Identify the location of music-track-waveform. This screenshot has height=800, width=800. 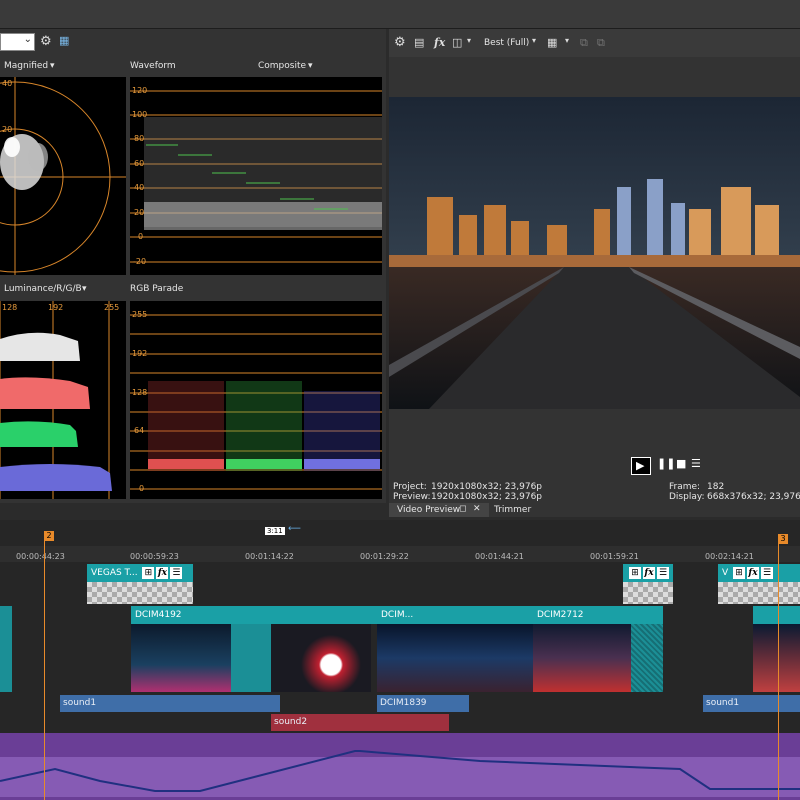
(400, 766).